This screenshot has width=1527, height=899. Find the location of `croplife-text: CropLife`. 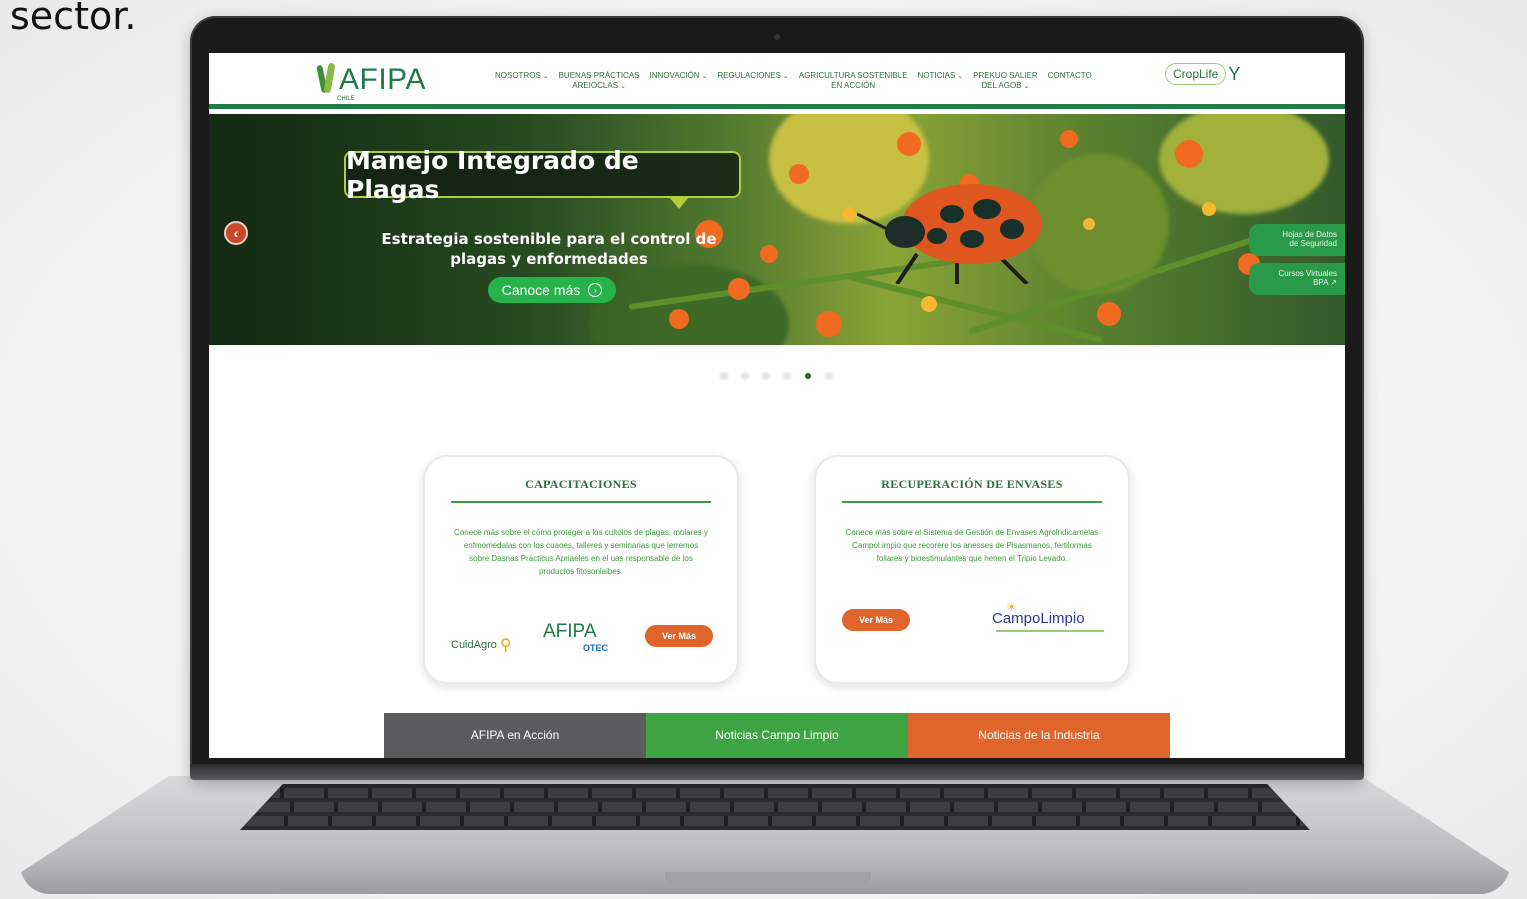

croplife-text: CropLife is located at coordinates (1196, 74).